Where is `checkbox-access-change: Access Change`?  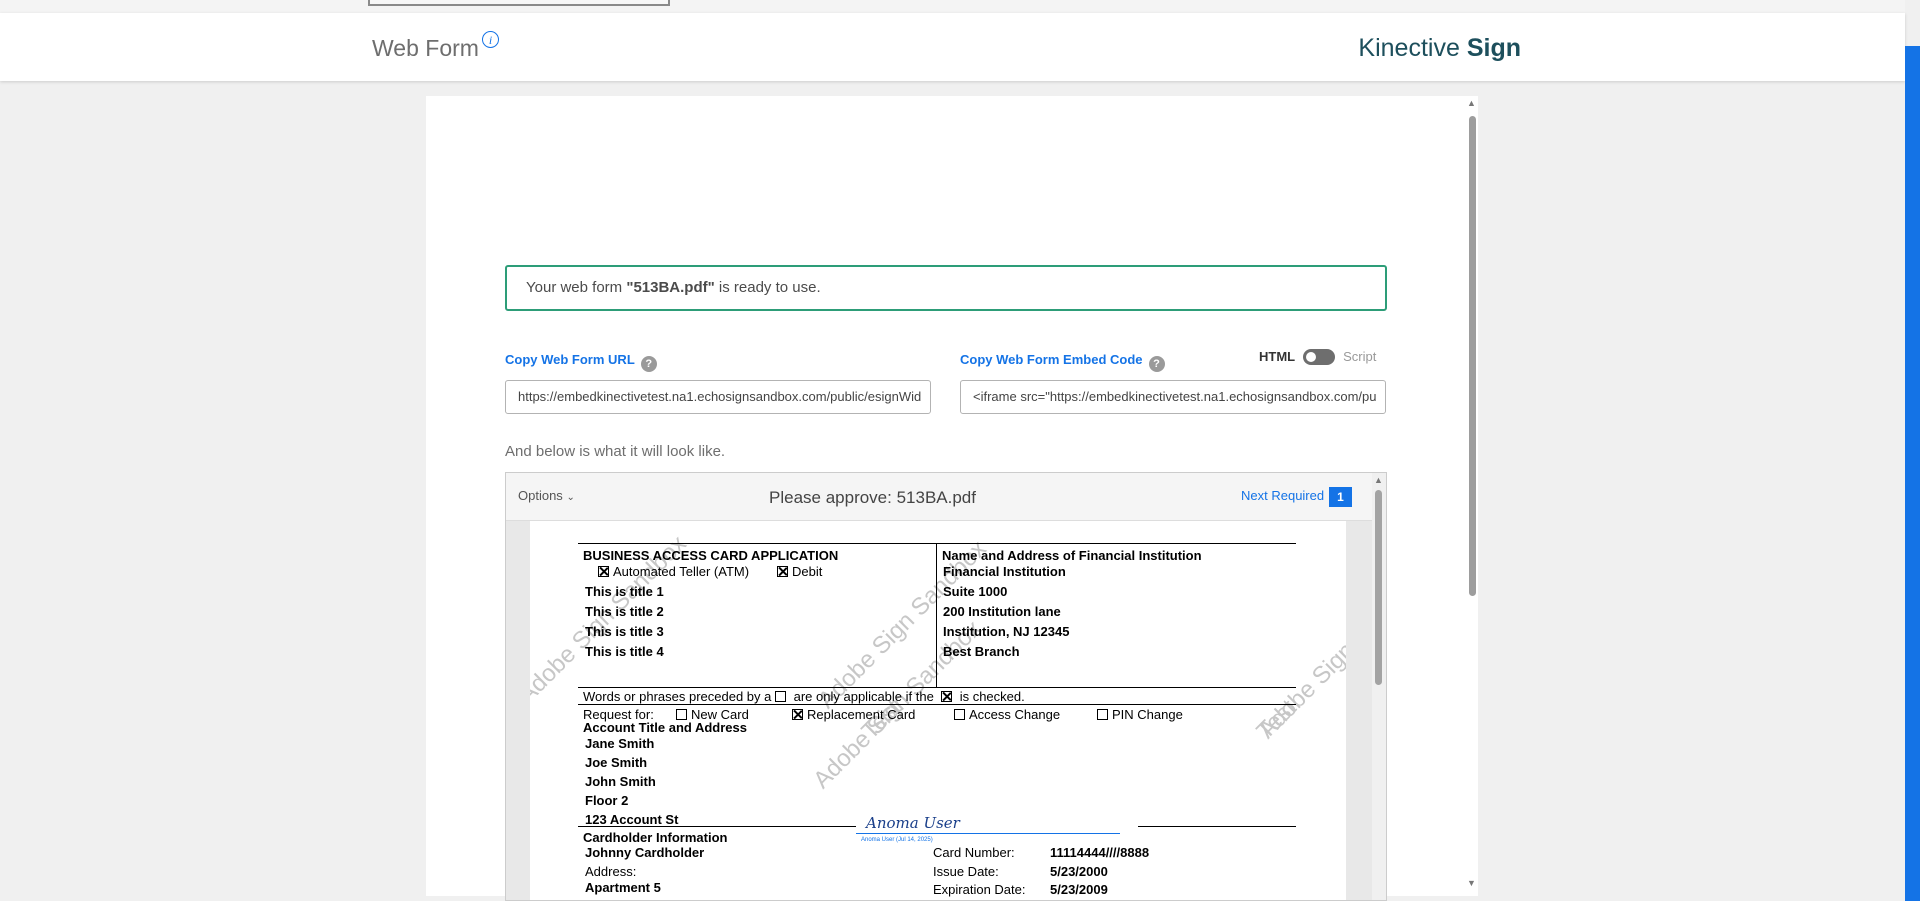 checkbox-access-change: Access Change is located at coordinates (1007, 714).